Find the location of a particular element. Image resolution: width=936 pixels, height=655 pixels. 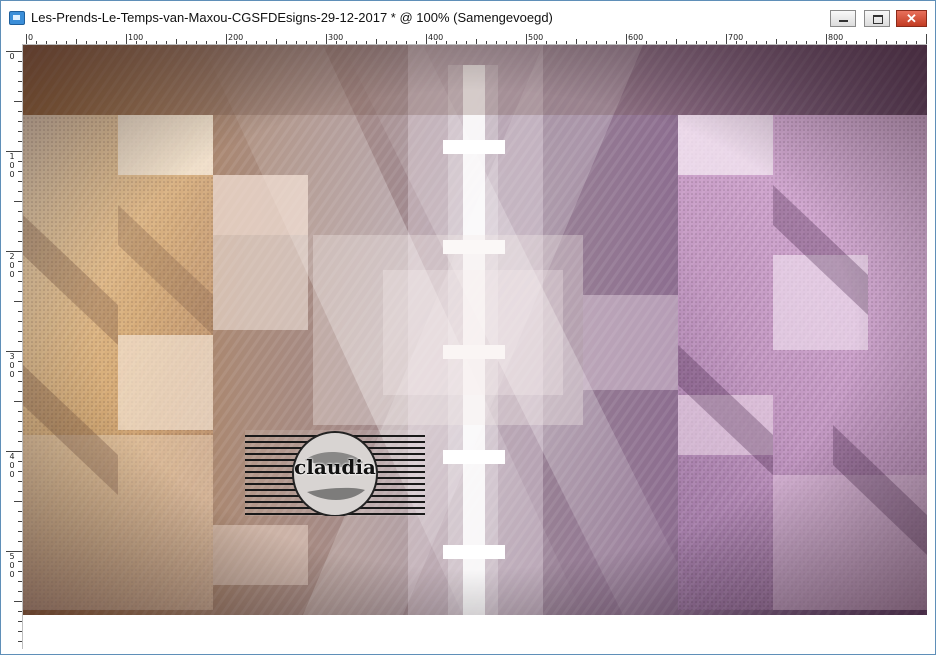

ruler-label: 600 is located at coordinates (636, 38).